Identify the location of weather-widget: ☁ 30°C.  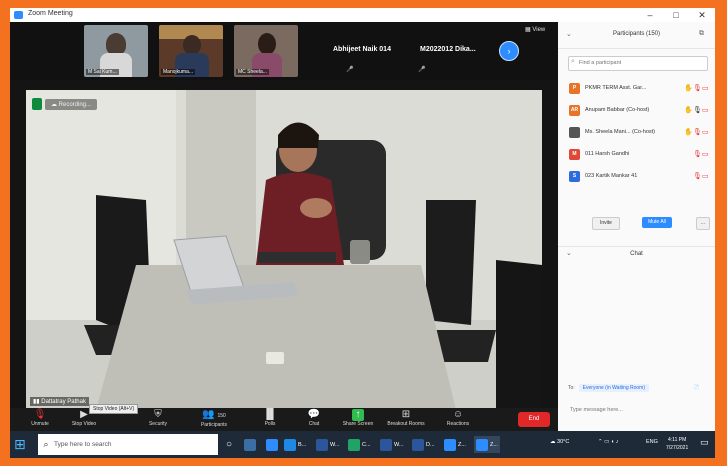
(559, 442).